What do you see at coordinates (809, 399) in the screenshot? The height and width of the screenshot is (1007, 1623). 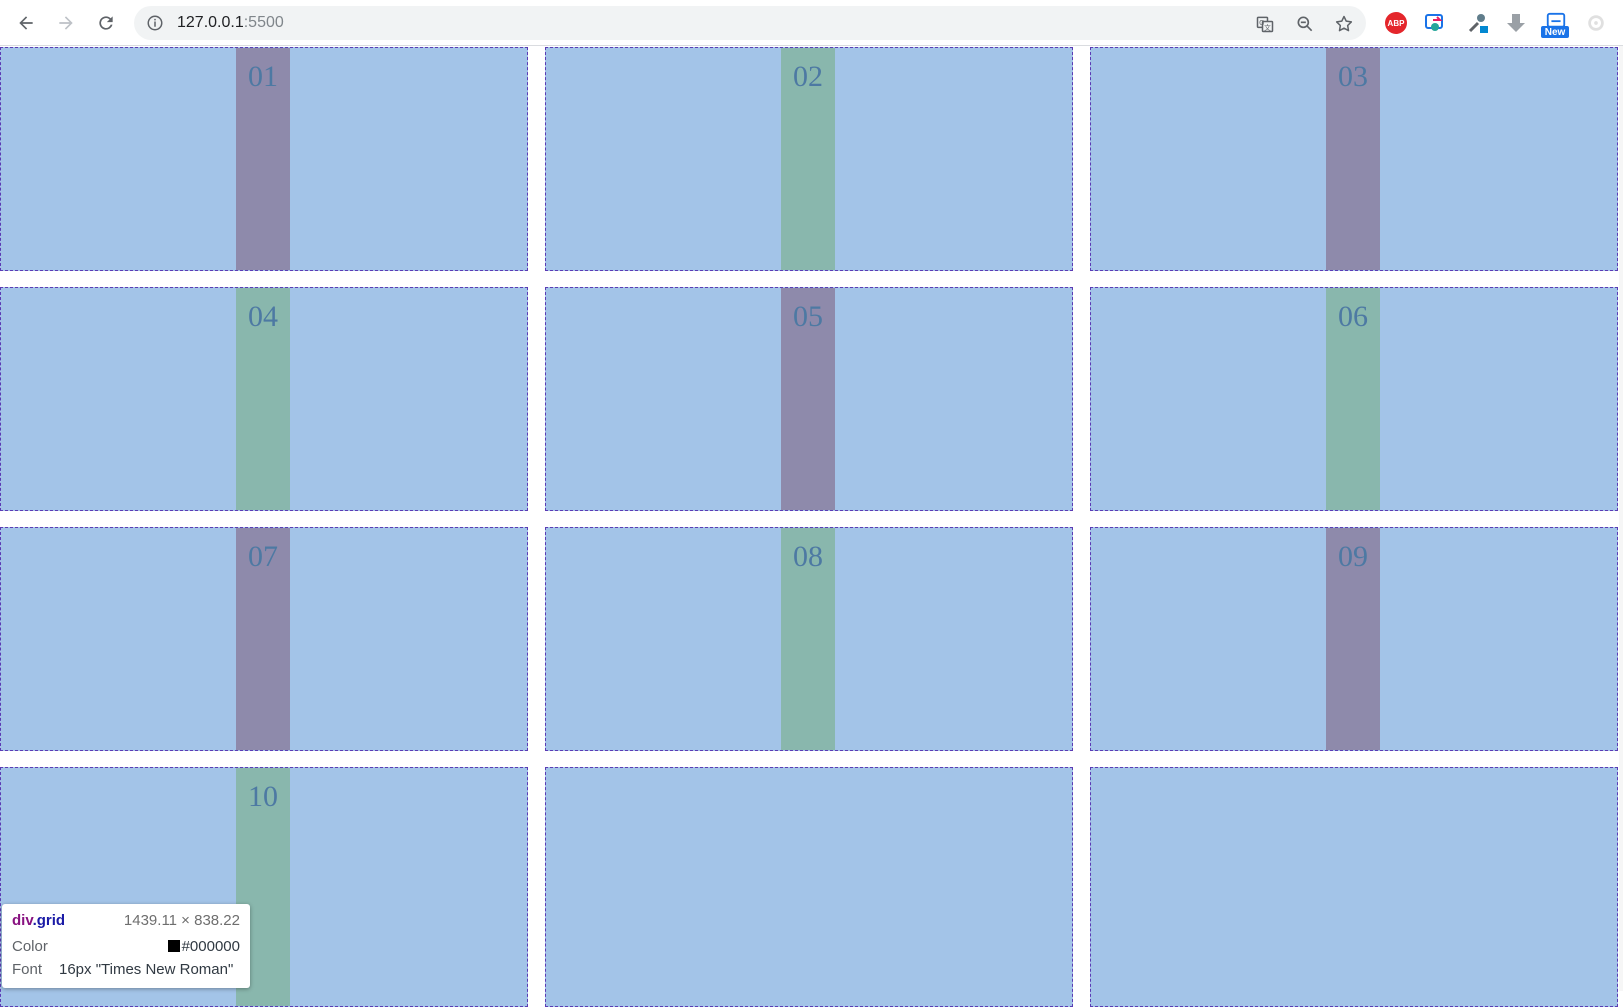 I see `grid-item: 05` at bounding box center [809, 399].